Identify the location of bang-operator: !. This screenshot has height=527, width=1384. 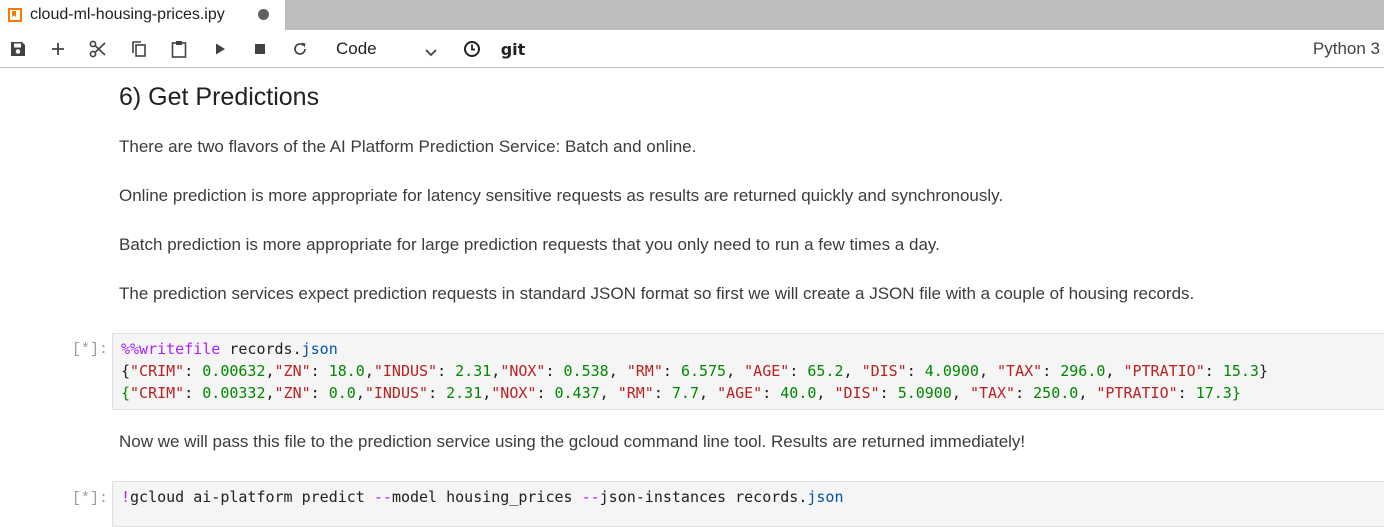
(126, 497).